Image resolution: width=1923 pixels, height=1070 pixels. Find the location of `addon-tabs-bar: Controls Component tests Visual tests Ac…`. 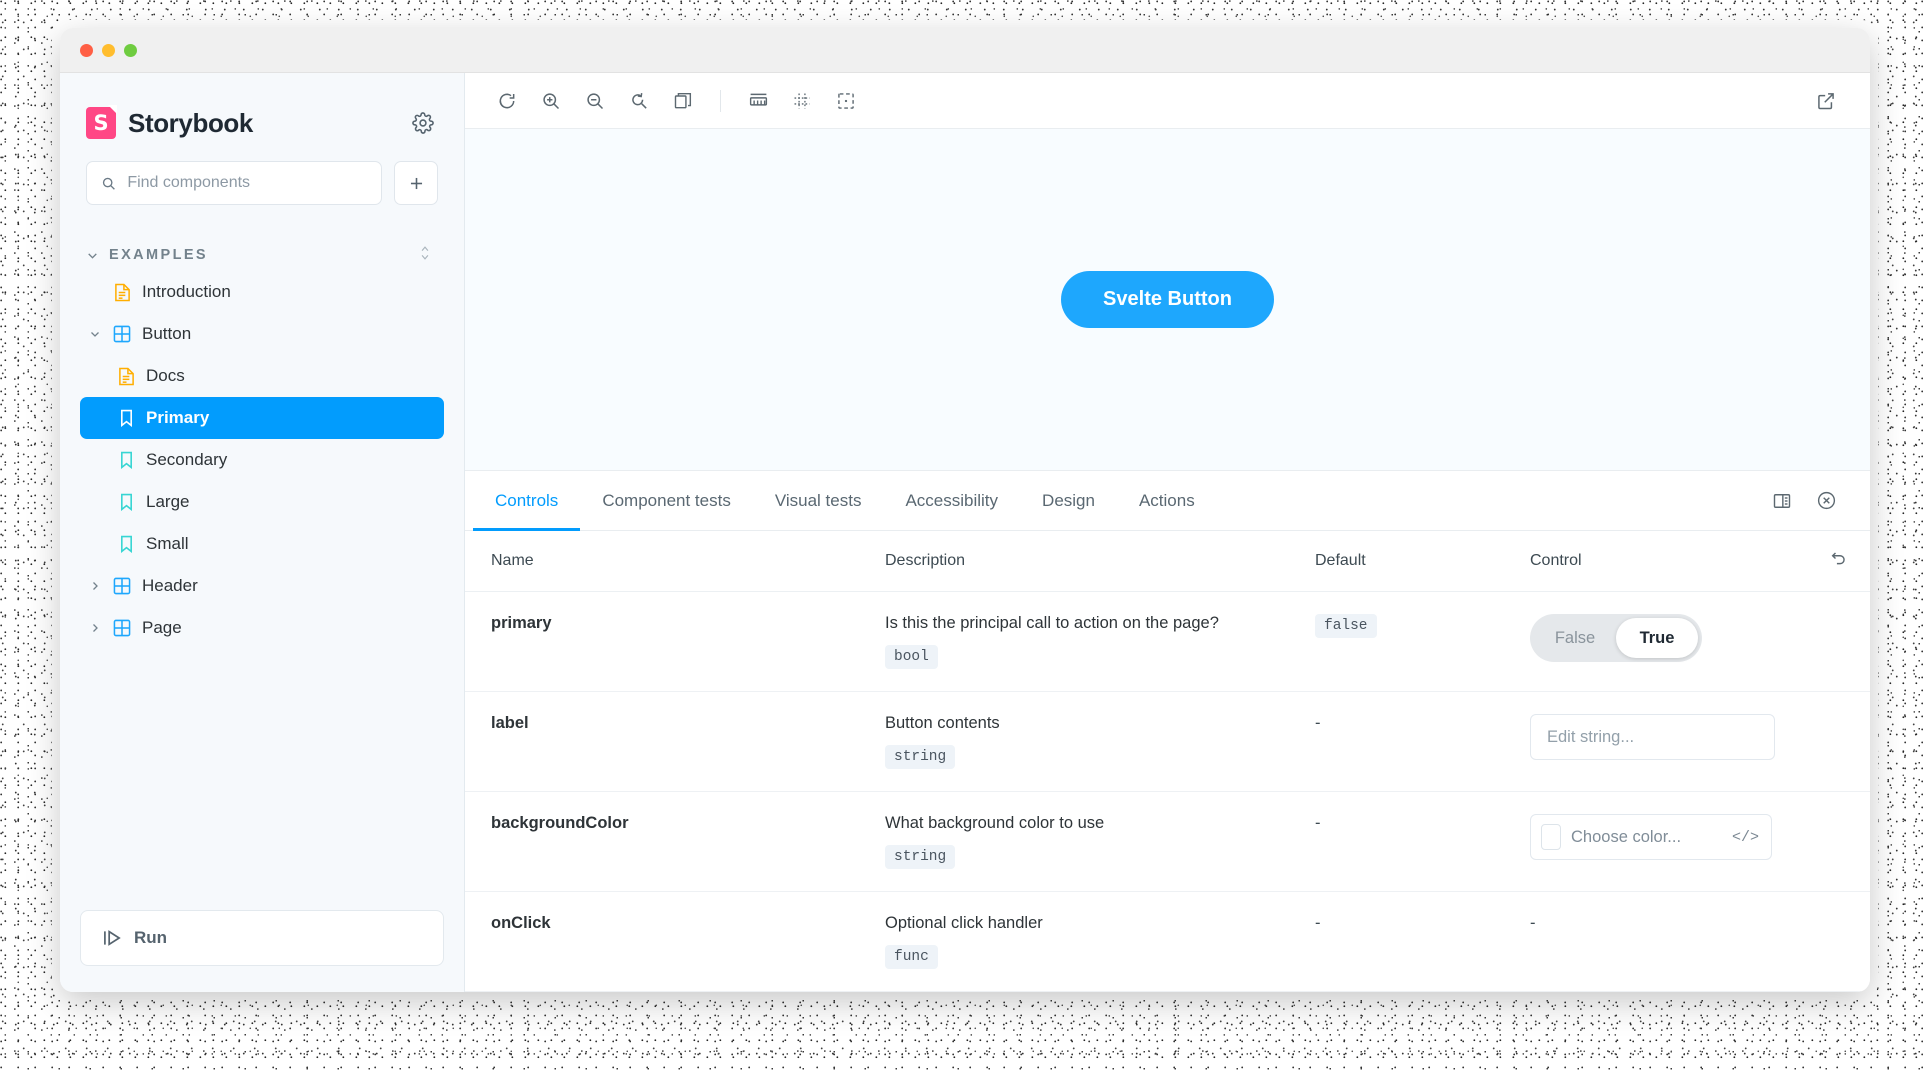

addon-tabs-bar: Controls Component tests Visual tests Ac… is located at coordinates (1167, 501).